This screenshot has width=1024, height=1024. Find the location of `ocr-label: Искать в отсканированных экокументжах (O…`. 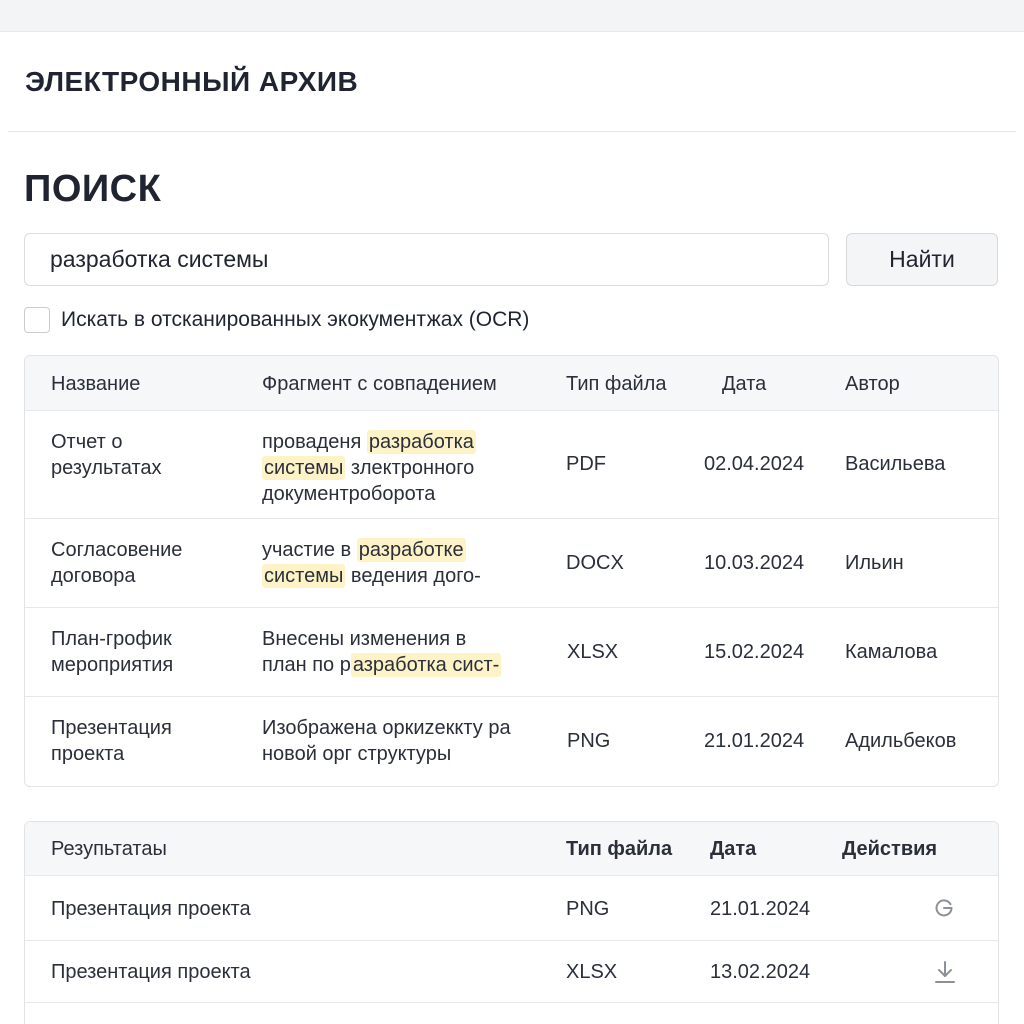

ocr-label: Искать в отсканированных экокументжах (O… is located at coordinates (295, 319).